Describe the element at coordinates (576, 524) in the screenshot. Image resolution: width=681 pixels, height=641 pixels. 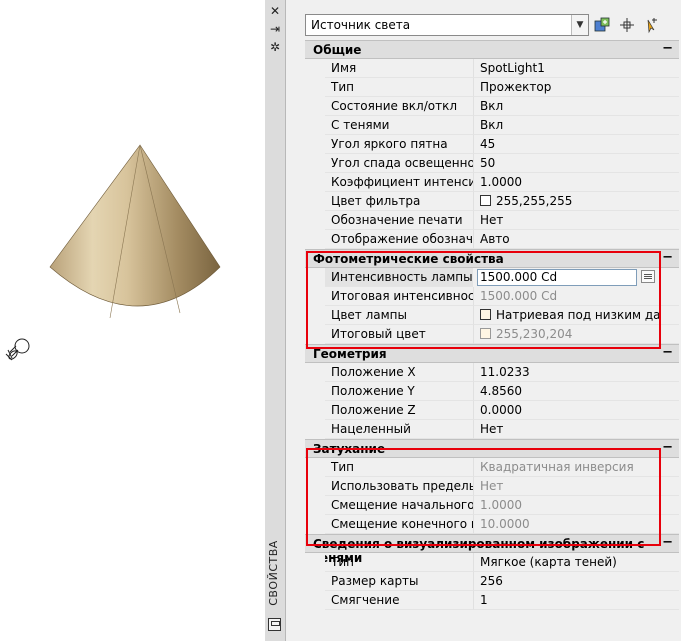
I see `property-value: 10.0000` at that location.